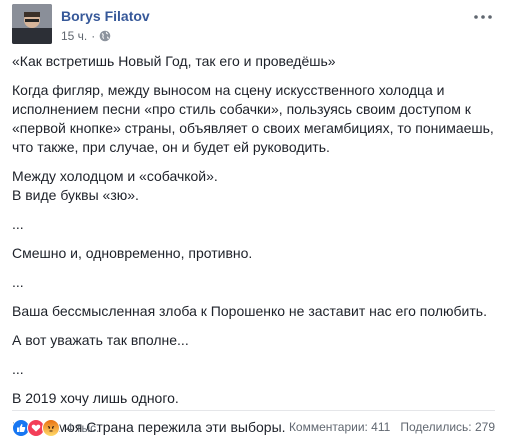 This screenshot has width=507, height=447. What do you see at coordinates (105, 16) in the screenshot?
I see `author-name: Borys Filatov` at bounding box center [105, 16].